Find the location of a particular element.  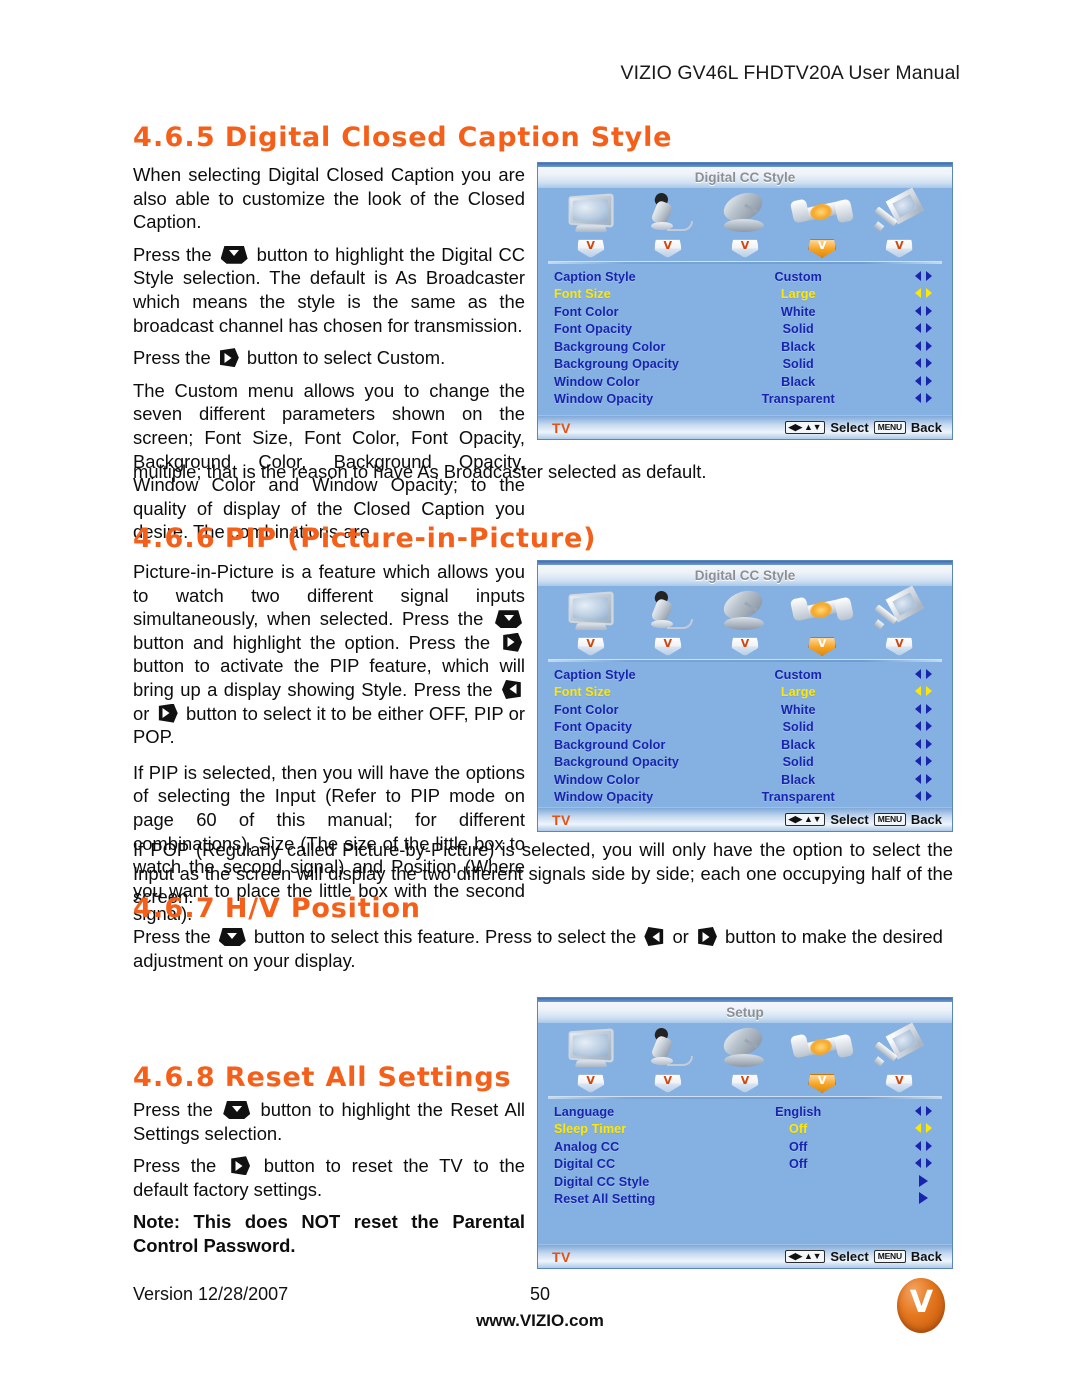

osd-row-label: Caption Style is located at coordinates (595, 674).